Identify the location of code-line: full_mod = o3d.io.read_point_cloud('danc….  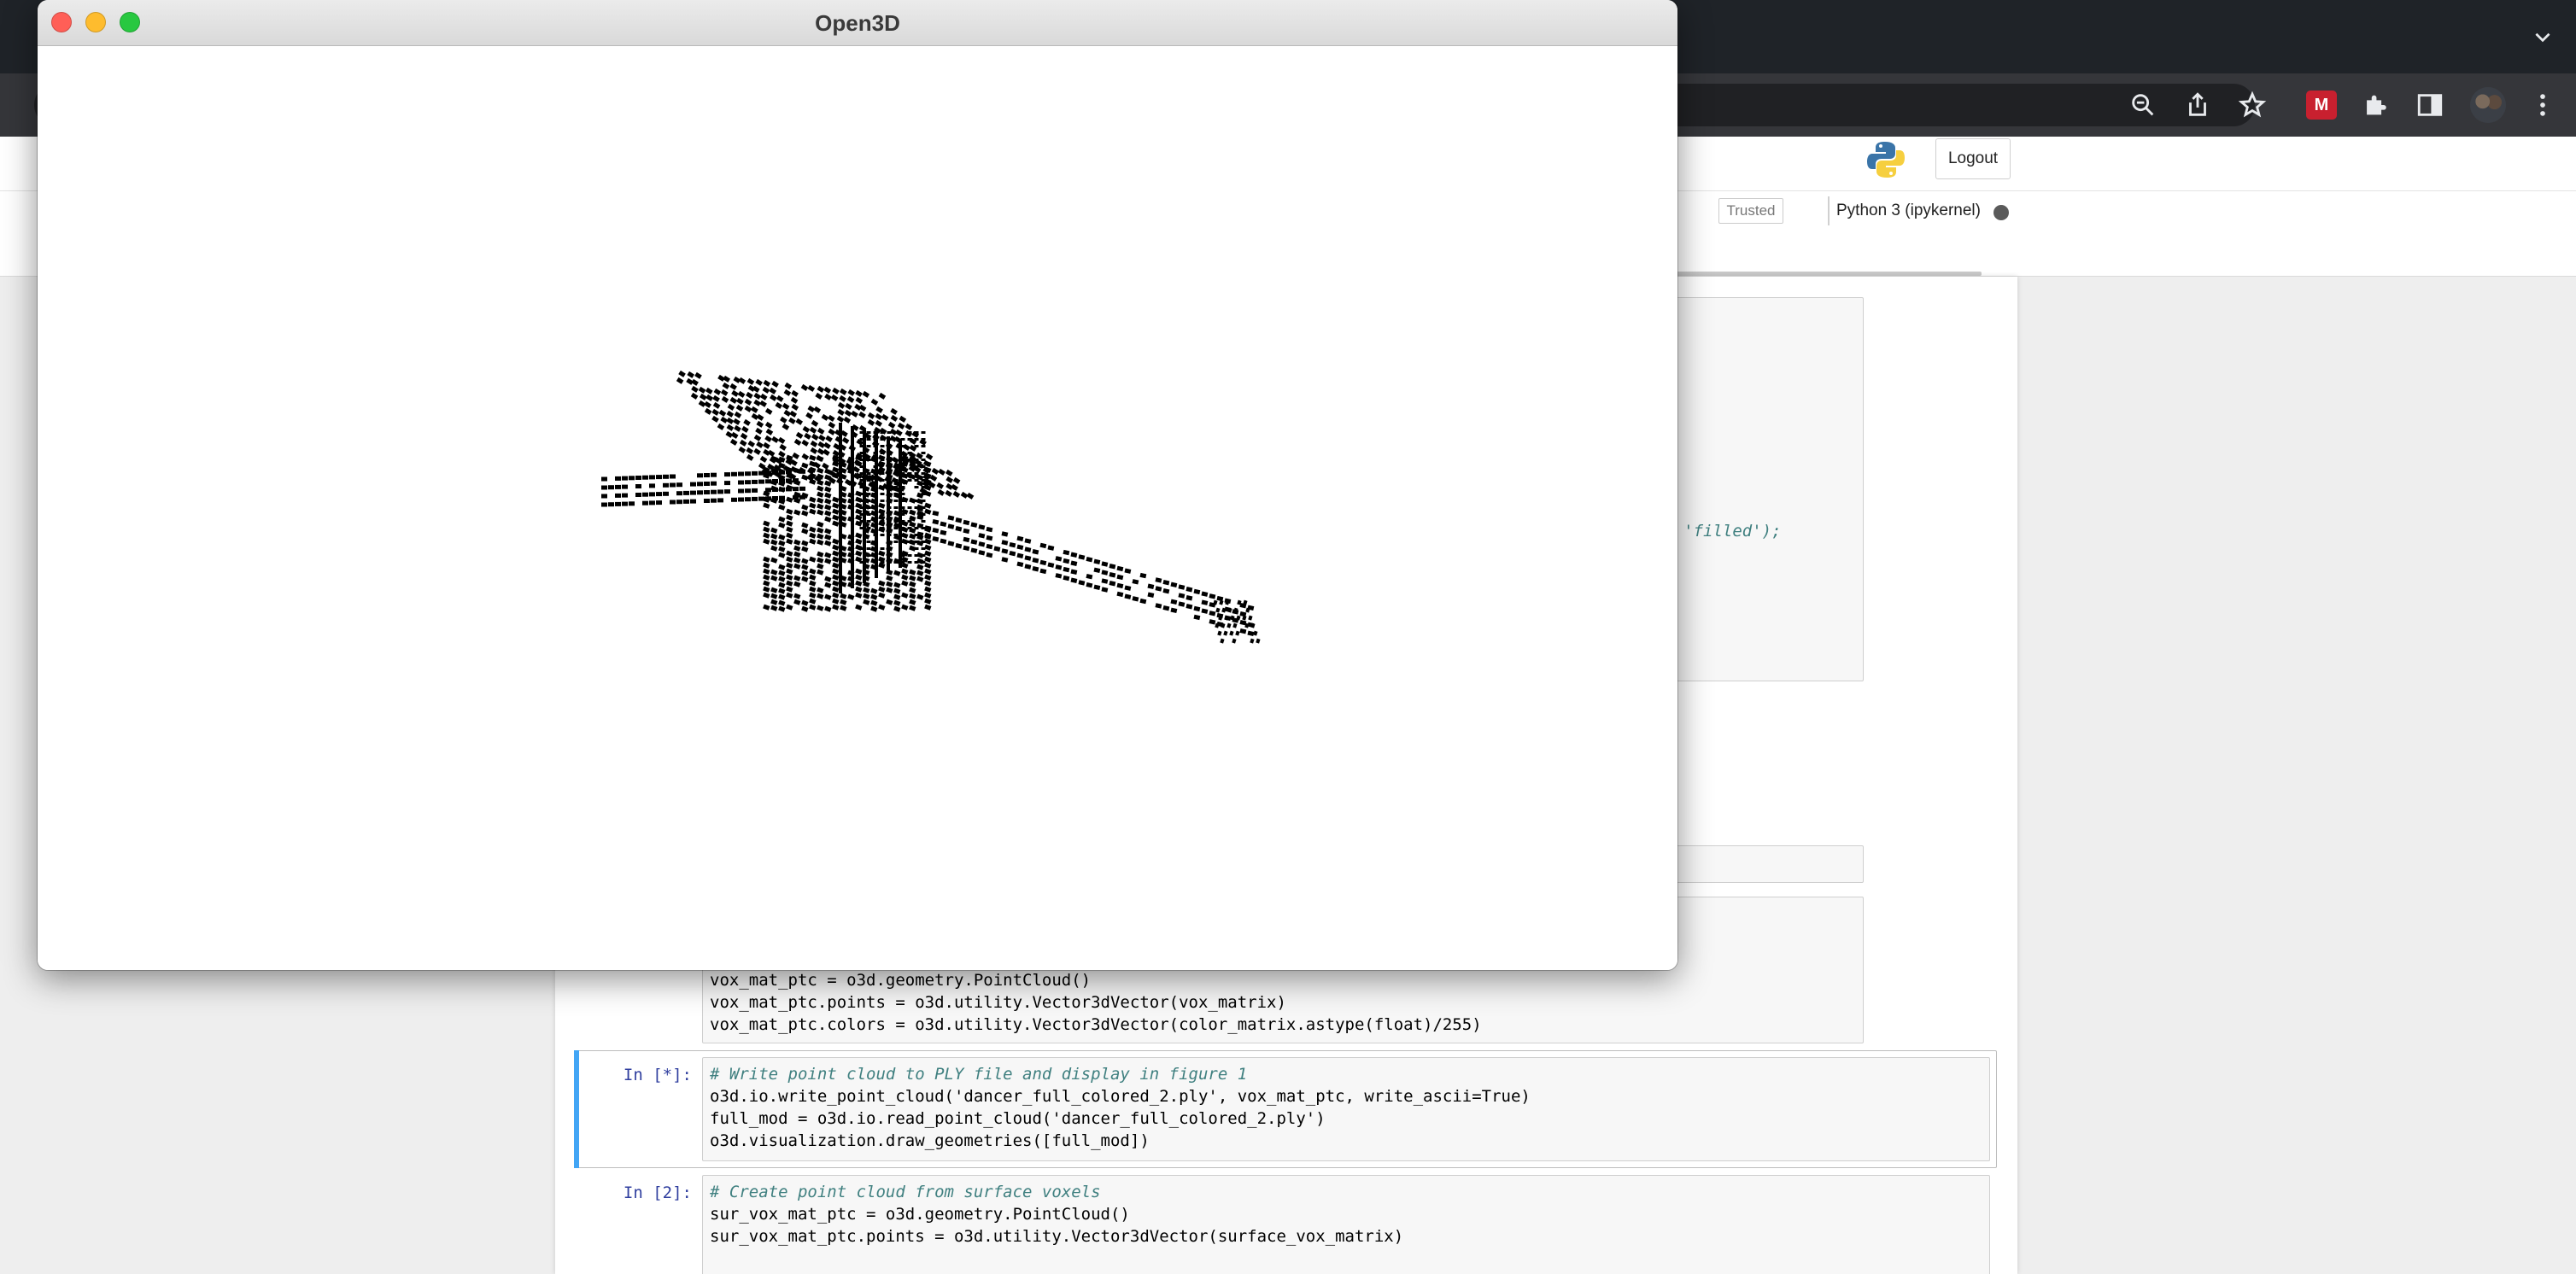
(1018, 1118).